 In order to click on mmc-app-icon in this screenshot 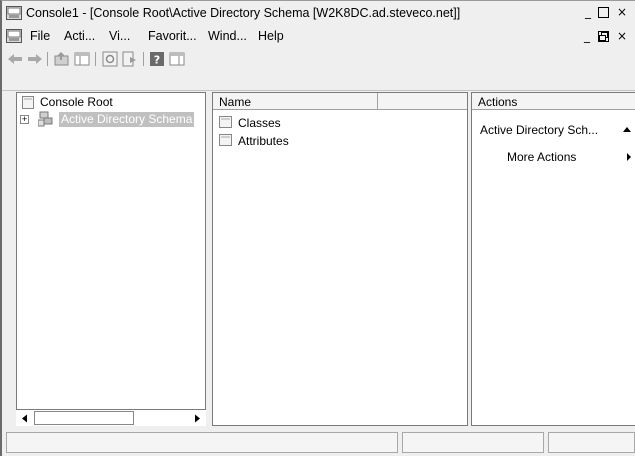, I will do `click(14, 13)`.